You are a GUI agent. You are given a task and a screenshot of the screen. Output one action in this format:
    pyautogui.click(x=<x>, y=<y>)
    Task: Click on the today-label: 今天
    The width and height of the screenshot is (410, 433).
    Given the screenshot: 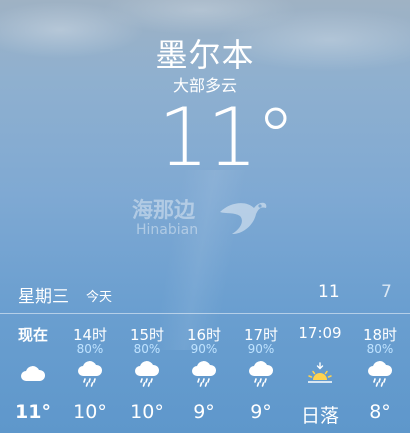 What is the action you would take?
    pyautogui.click(x=99, y=297)
    